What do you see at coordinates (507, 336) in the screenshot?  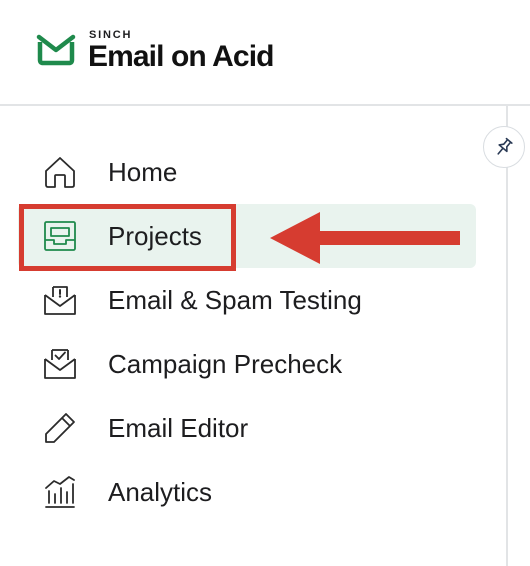 I see `sidebar-divider` at bounding box center [507, 336].